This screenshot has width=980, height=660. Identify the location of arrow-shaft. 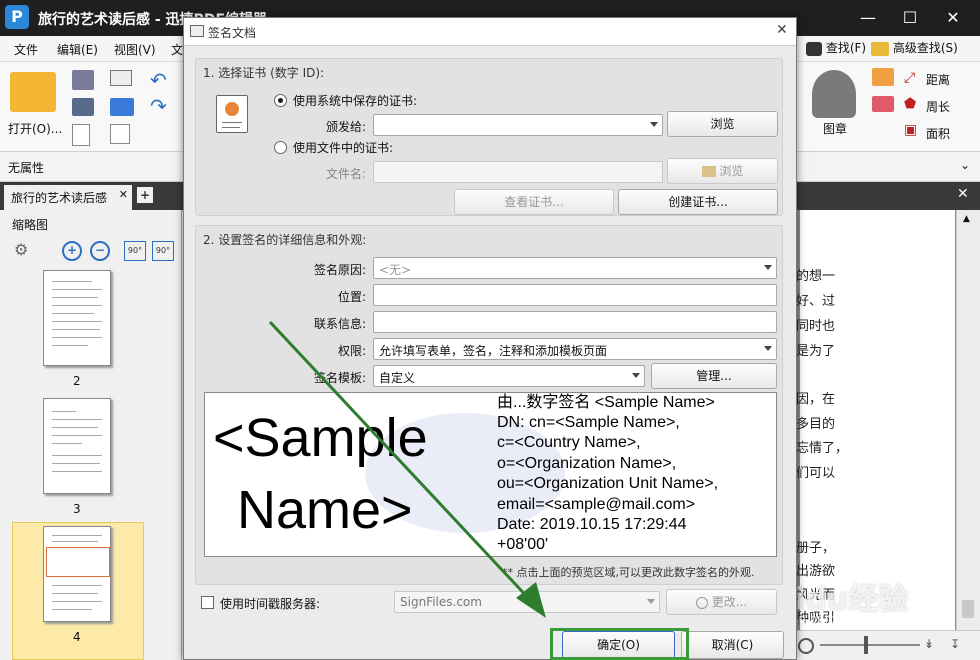
(401, 462).